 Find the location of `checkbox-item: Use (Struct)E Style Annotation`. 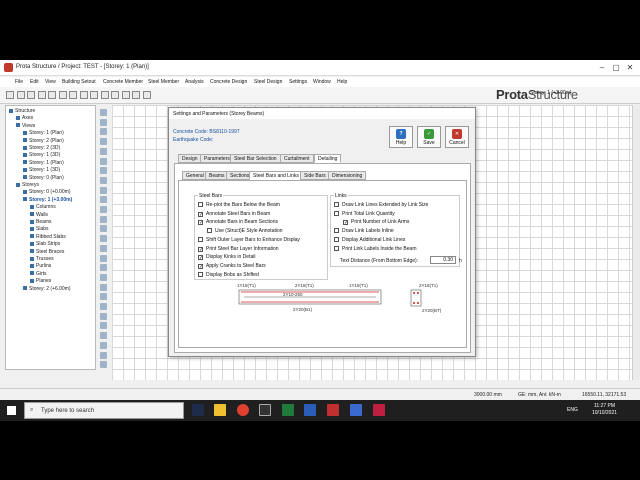

checkbox-item: Use (Struct)E Style Annotation is located at coordinates (245, 231).